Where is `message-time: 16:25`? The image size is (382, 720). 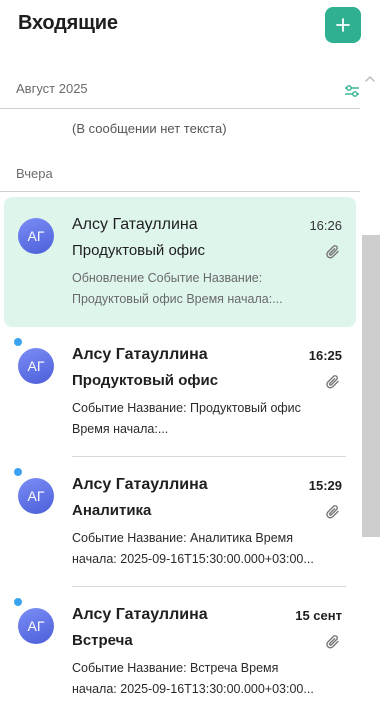 message-time: 16:25 is located at coordinates (325, 355).